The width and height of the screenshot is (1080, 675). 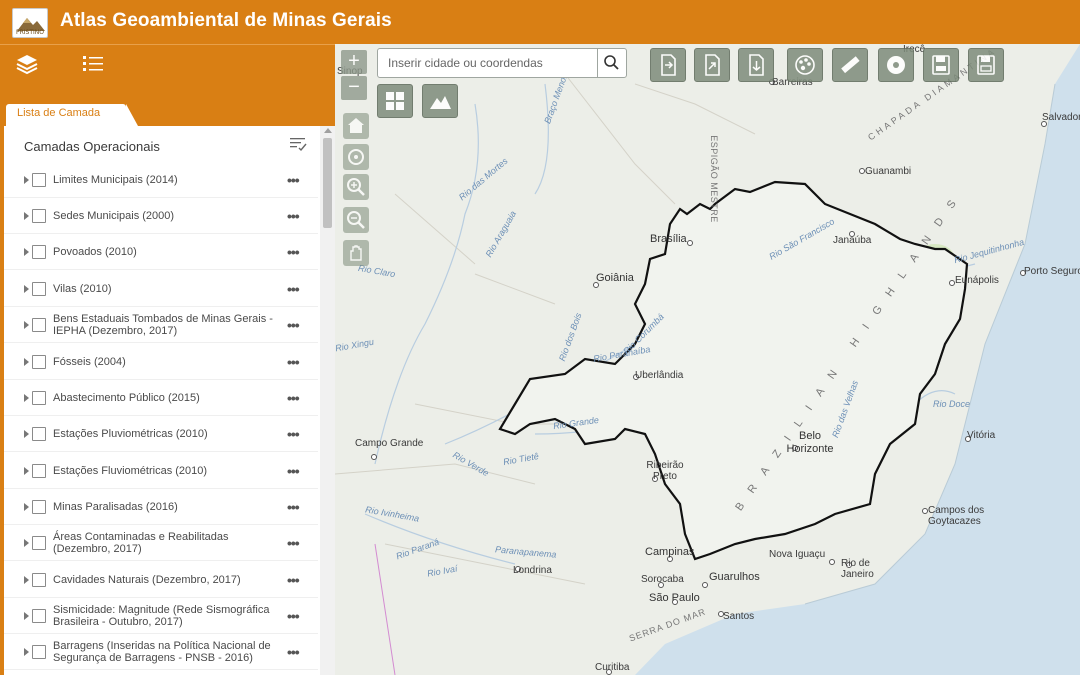 What do you see at coordinates (328, 130) in the screenshot?
I see `scroll-up-arrow-icon` at bounding box center [328, 130].